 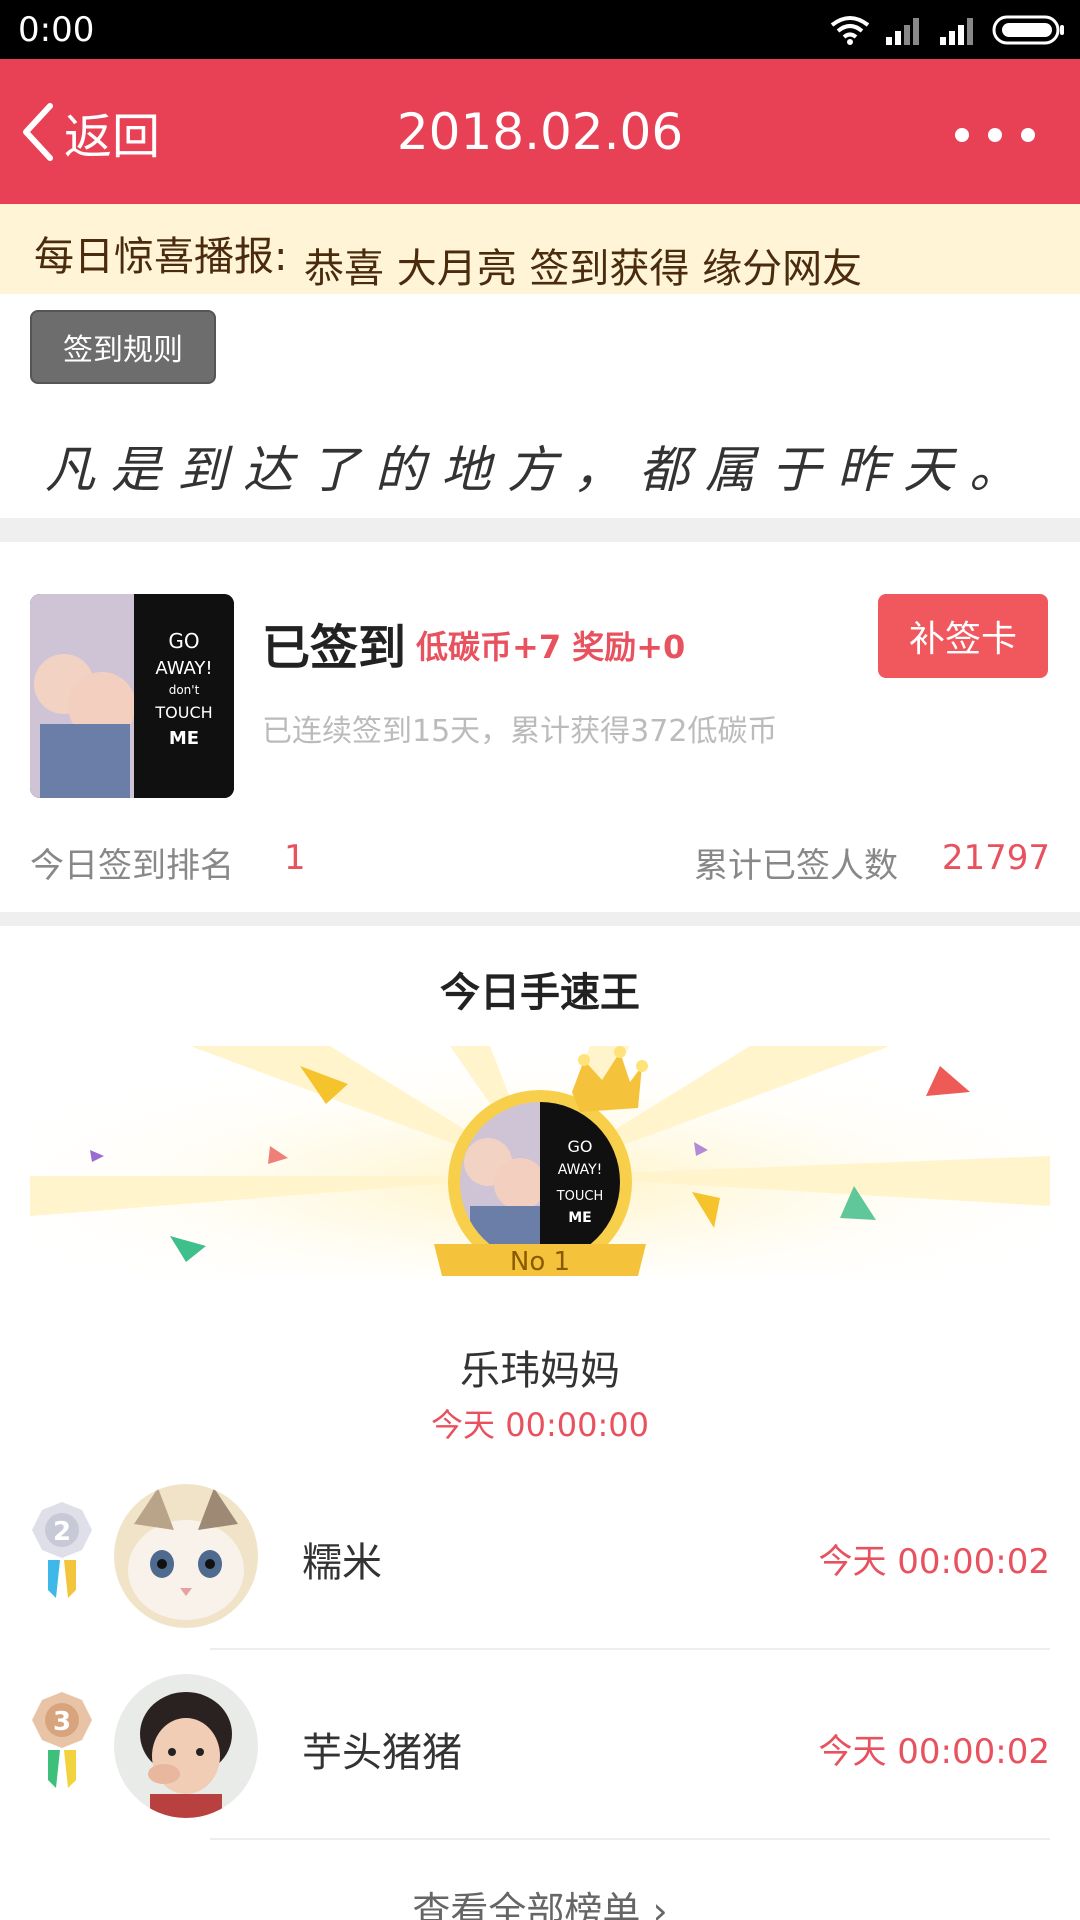 I want to click on total-signed-value: 21797, so click(x=995, y=858).